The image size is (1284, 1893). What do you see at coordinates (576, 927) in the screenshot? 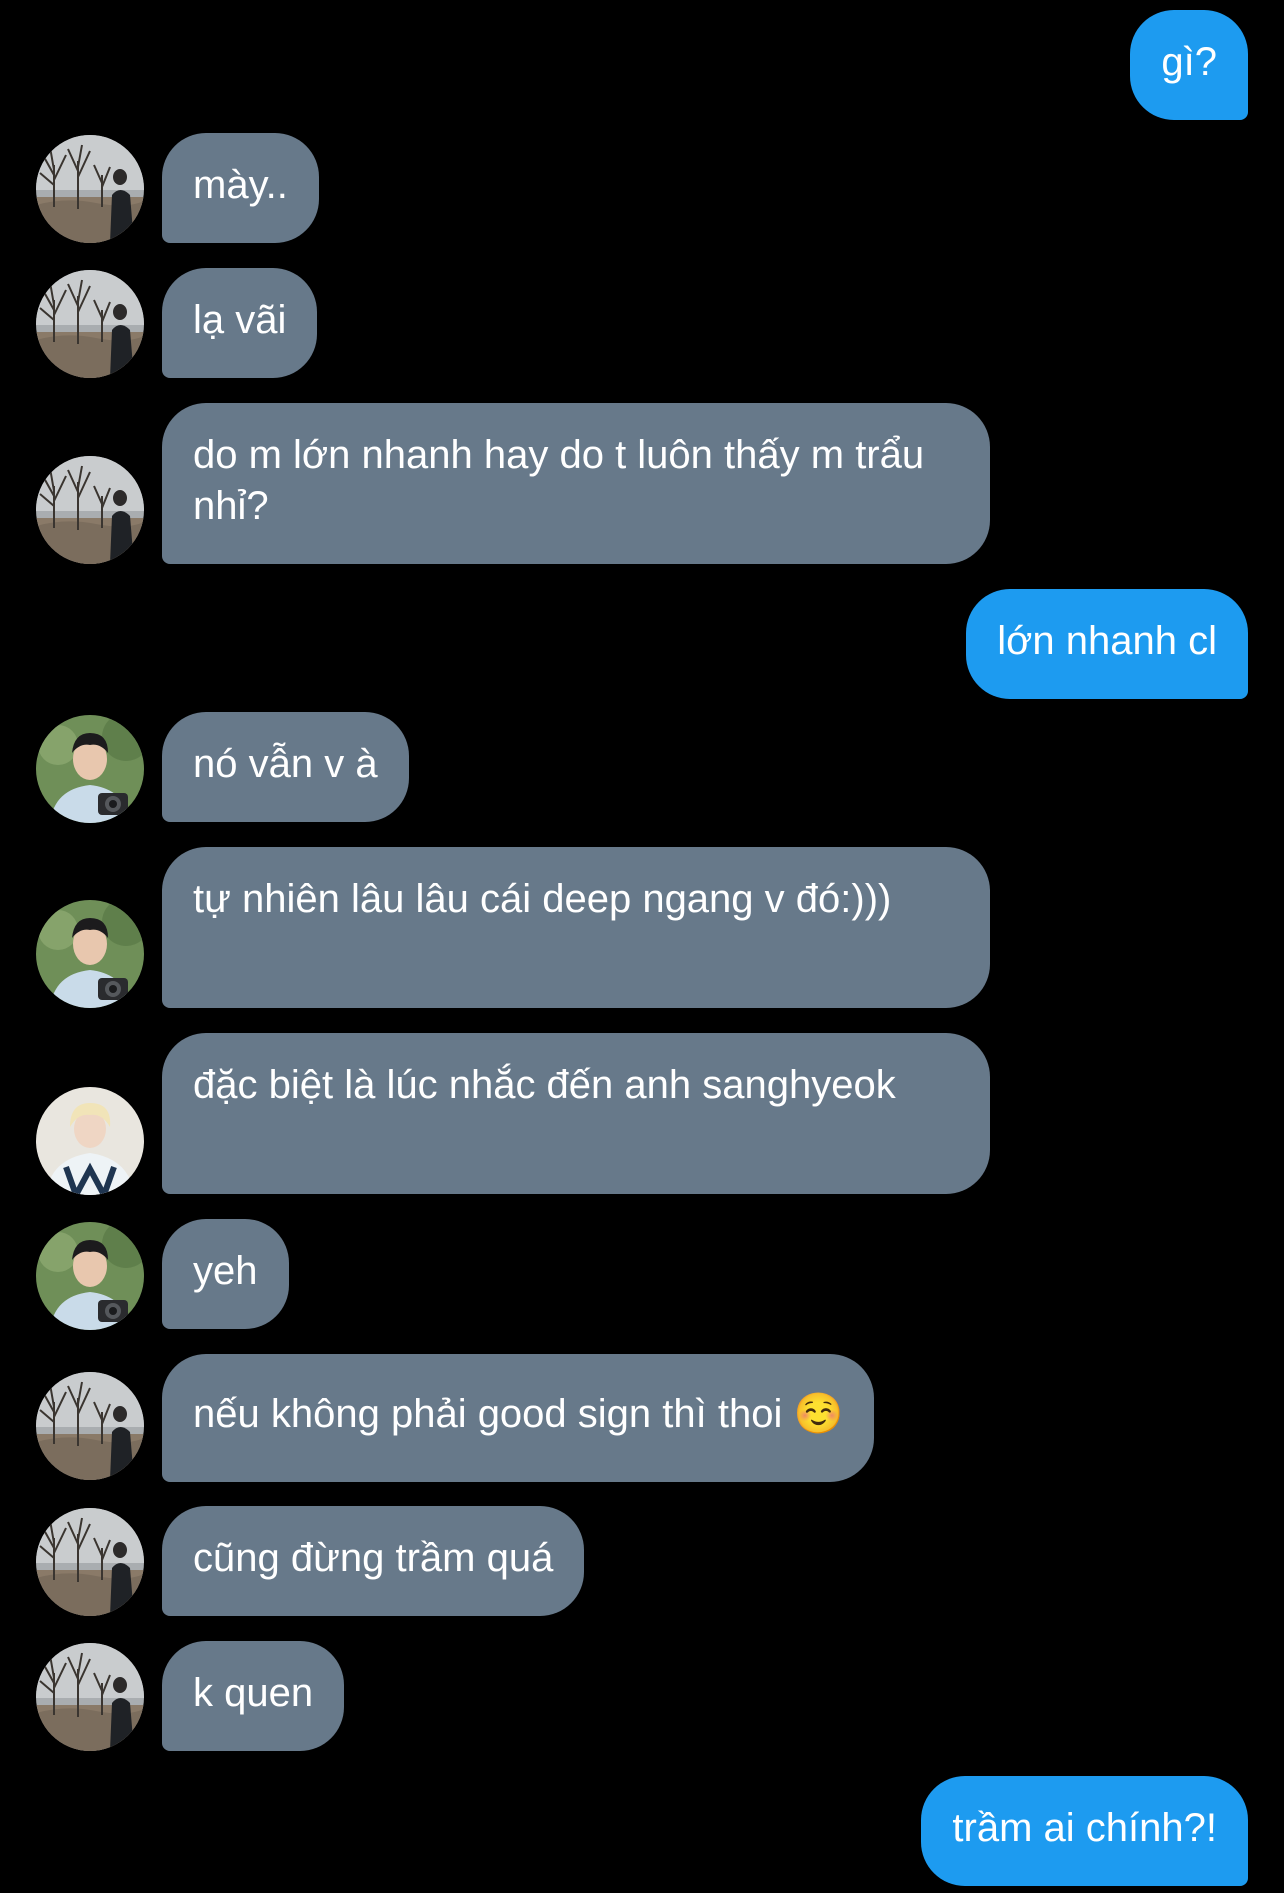
I see `incoming-message-bubble: tự nhiên lâu lâu cái deep ngang v đó:)))` at bounding box center [576, 927].